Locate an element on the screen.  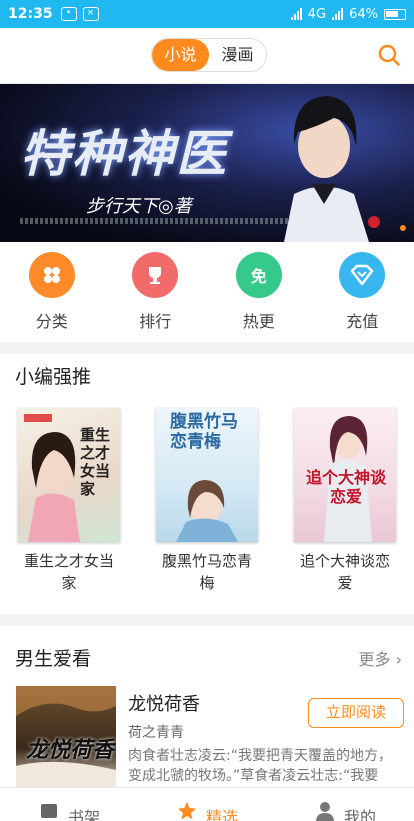
content-type-switch: 小说 漫画 is located at coordinates (209, 55).